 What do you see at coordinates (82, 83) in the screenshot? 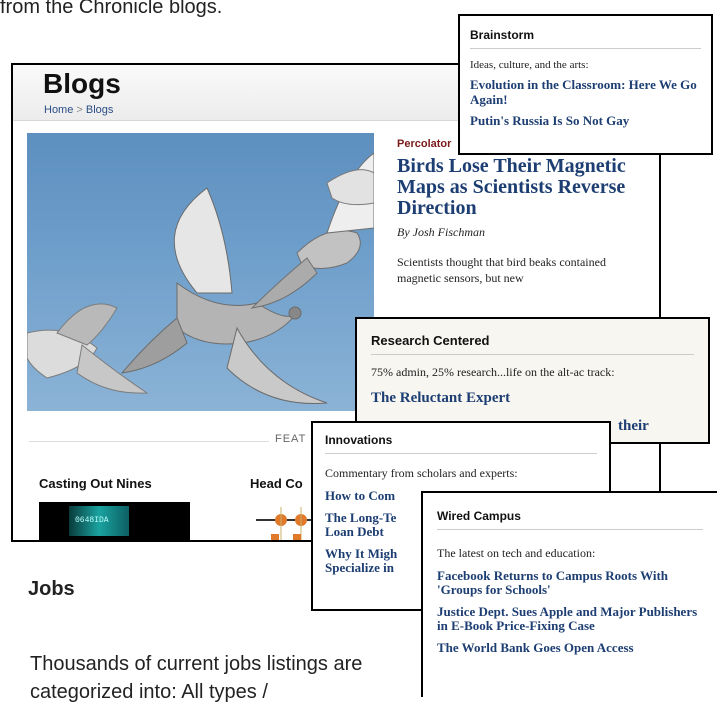
I see `page-title: Blogs` at bounding box center [82, 83].